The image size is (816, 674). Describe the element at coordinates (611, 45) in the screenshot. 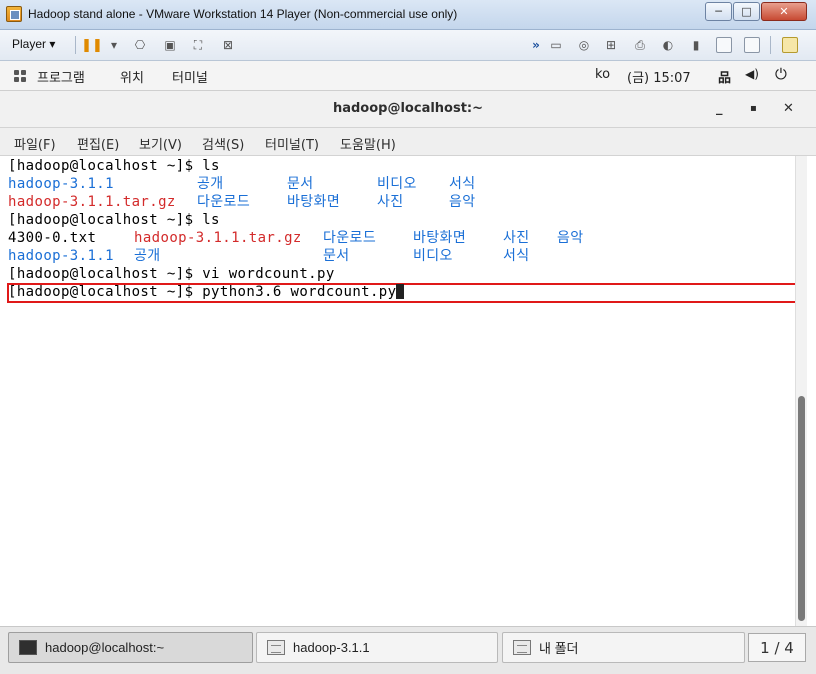

I see `network-icon: ⊞` at that location.